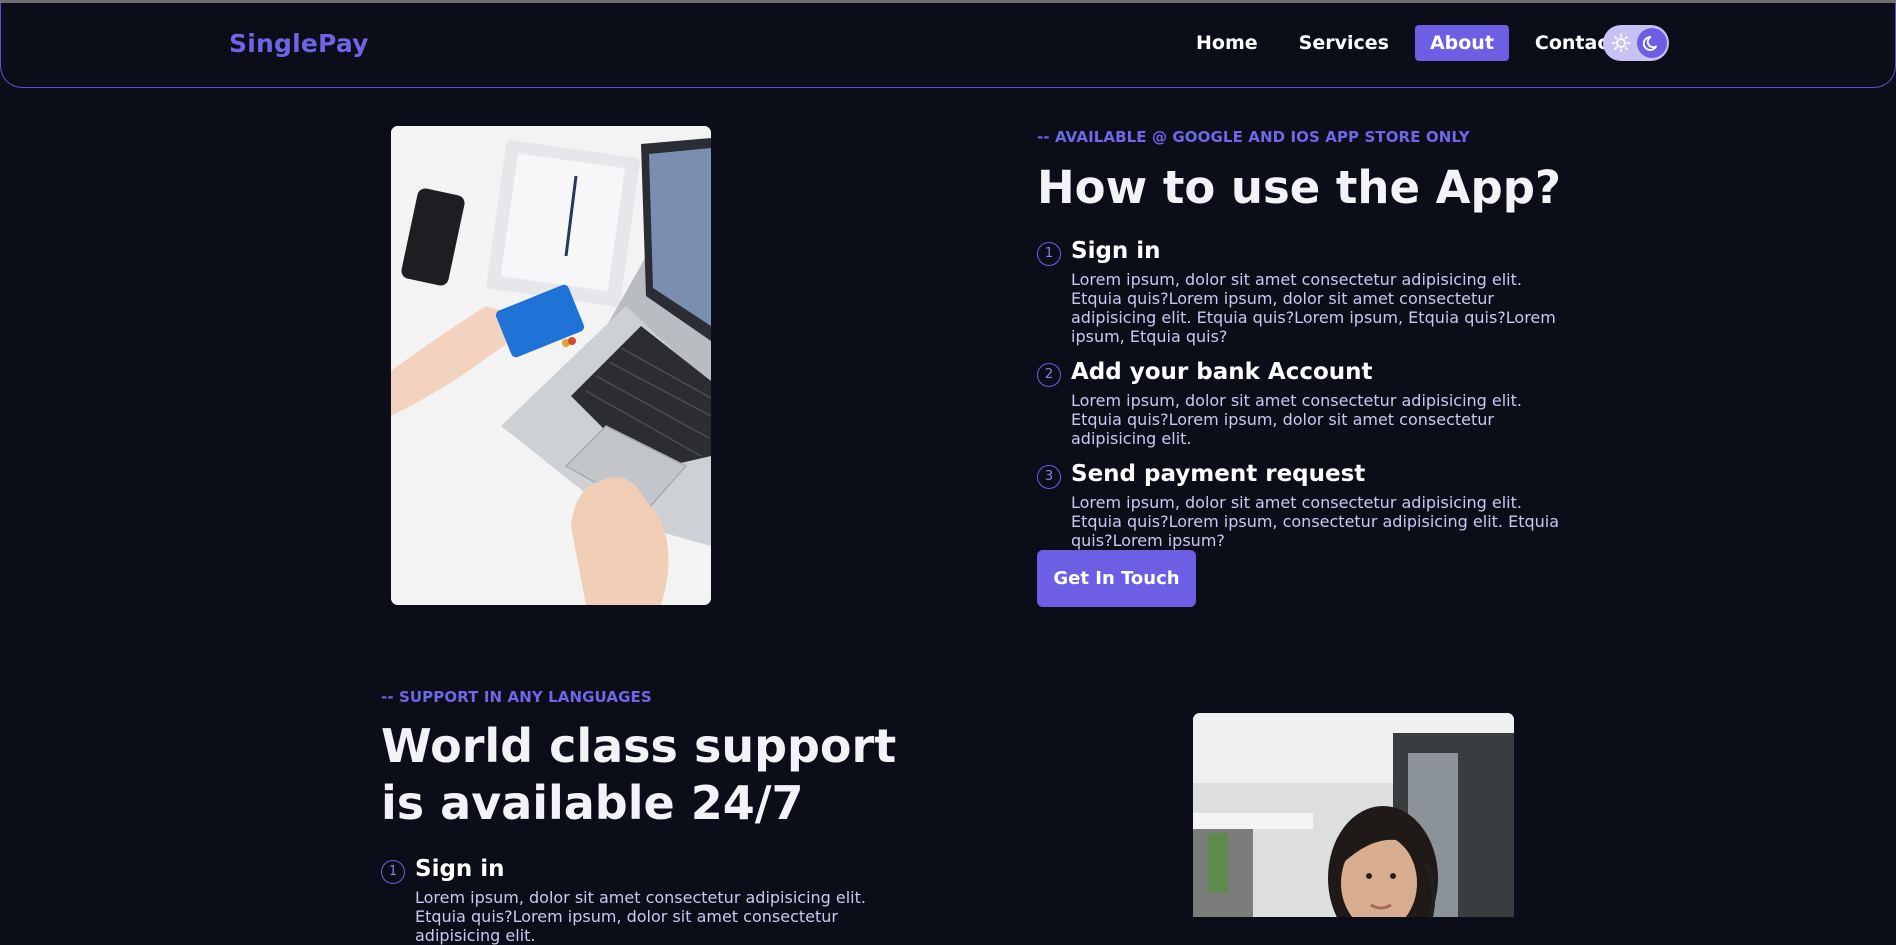 Image resolution: width=1896 pixels, height=945 pixels. What do you see at coordinates (1049, 375) in the screenshot?
I see `step-number: 2` at bounding box center [1049, 375].